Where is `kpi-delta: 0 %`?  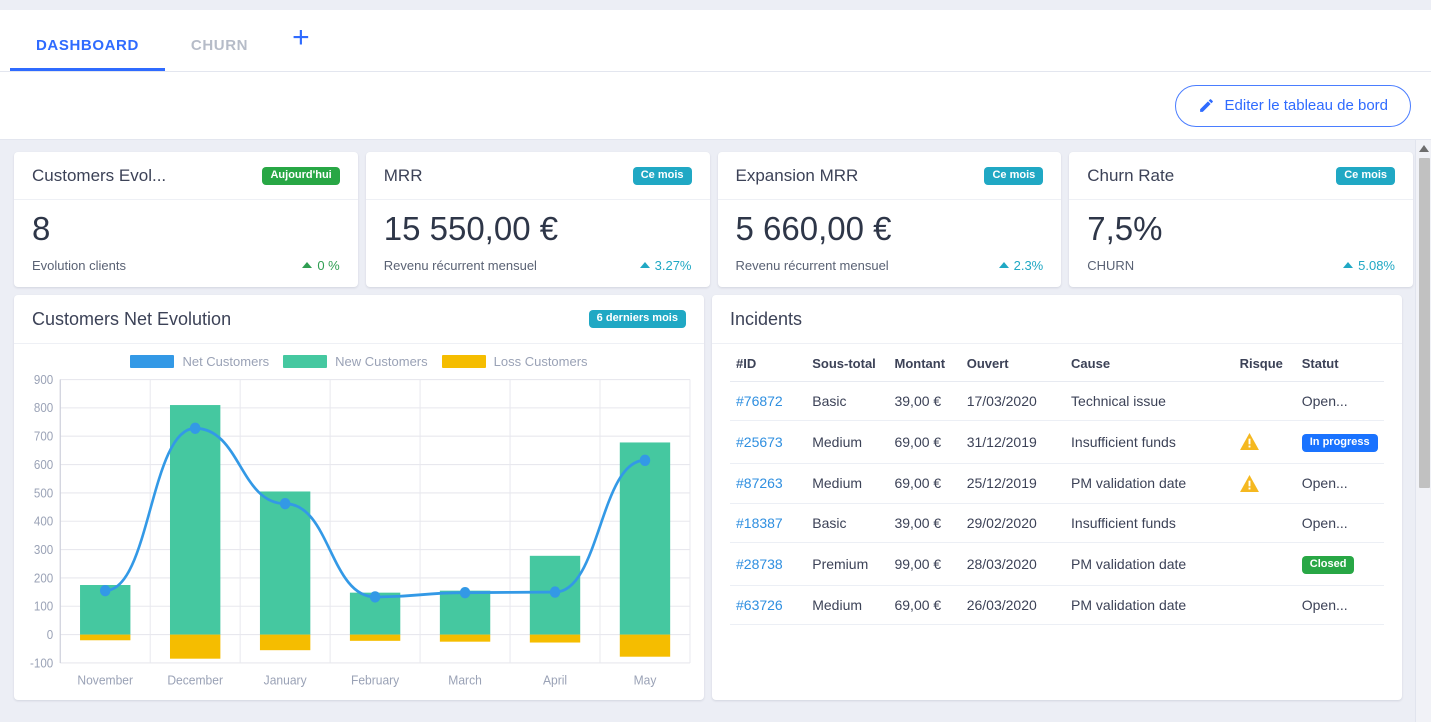
kpi-delta: 0 % is located at coordinates (321, 265).